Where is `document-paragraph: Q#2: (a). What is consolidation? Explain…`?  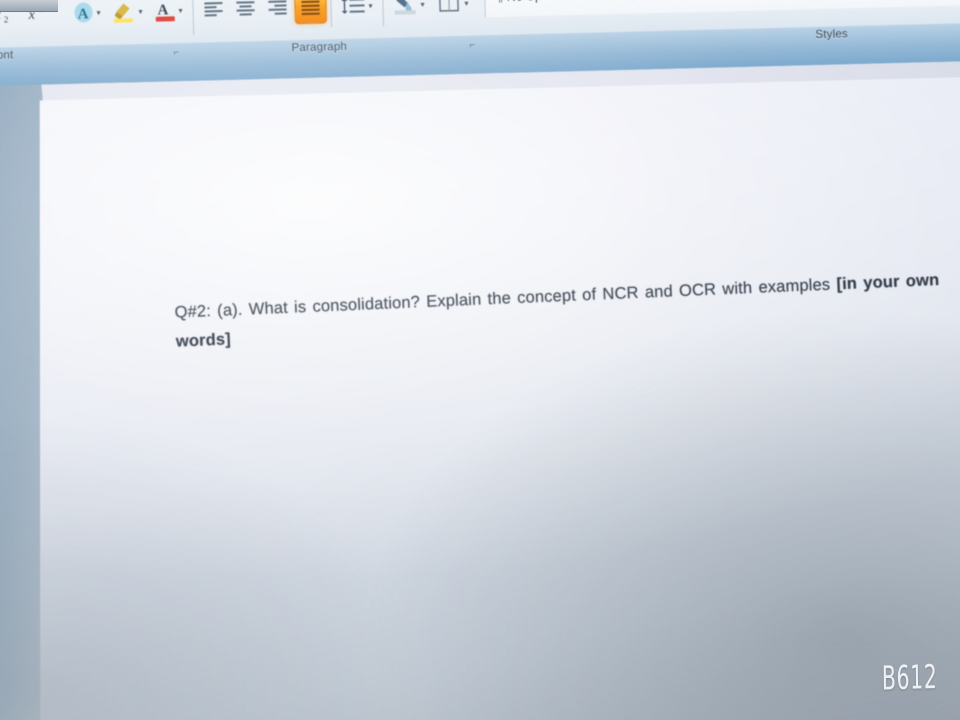
document-paragraph: Q#2: (a). What is consolidation? Explain… is located at coordinates (567, 310).